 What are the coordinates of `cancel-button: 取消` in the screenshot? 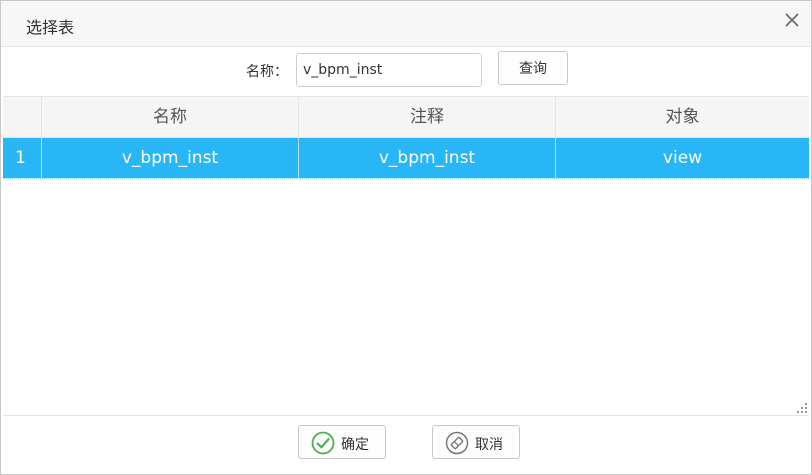 It's located at (476, 442).